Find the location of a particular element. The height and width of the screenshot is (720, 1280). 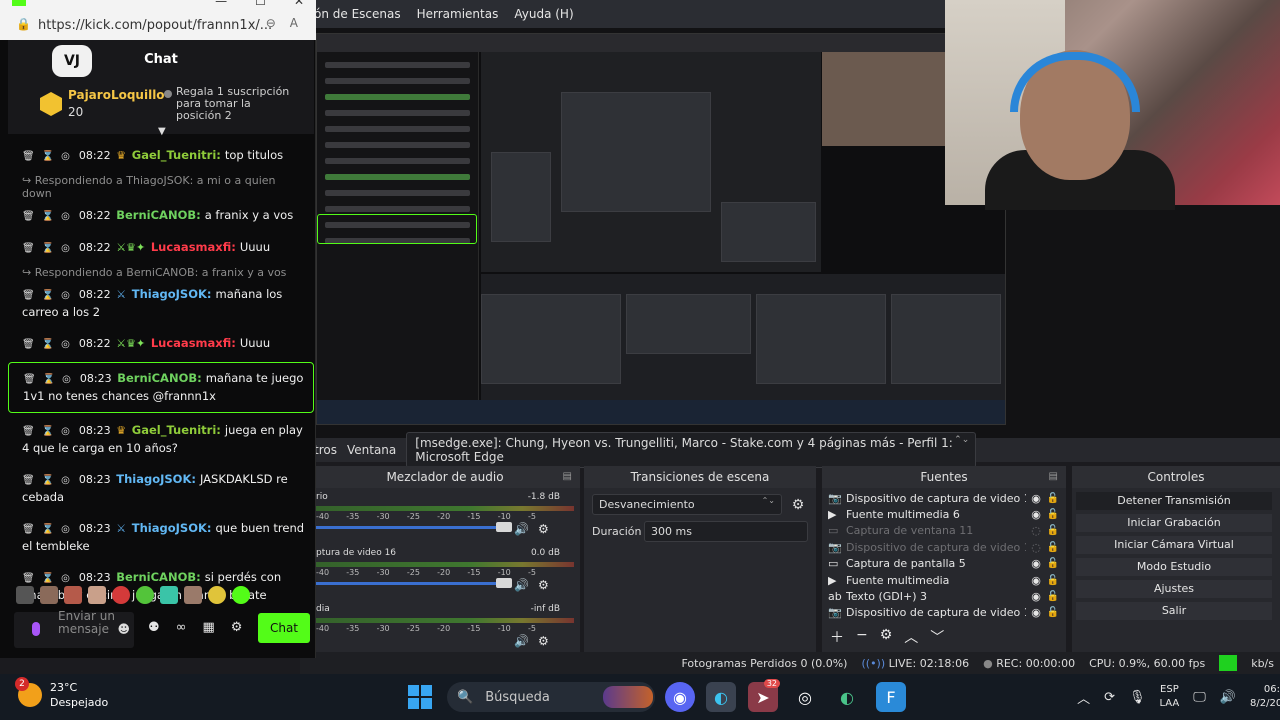

send-chat-button: Chat is located at coordinates (284, 628).